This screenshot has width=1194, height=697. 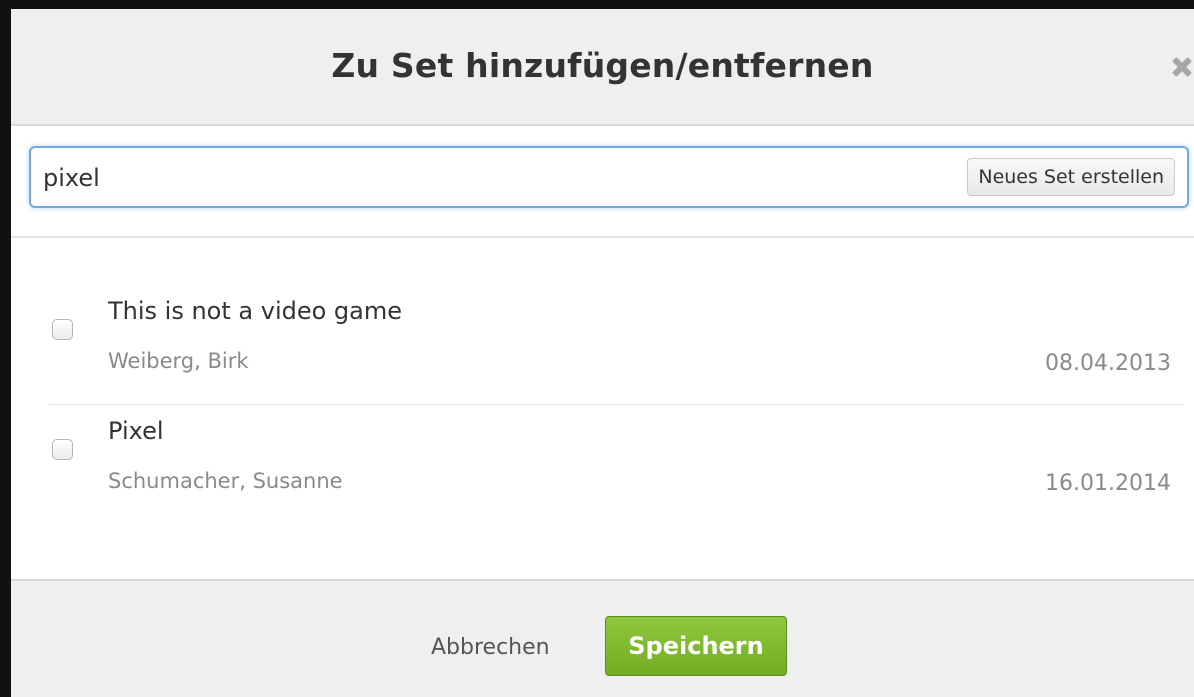 What do you see at coordinates (136, 431) in the screenshot?
I see `set-title: Pixel` at bounding box center [136, 431].